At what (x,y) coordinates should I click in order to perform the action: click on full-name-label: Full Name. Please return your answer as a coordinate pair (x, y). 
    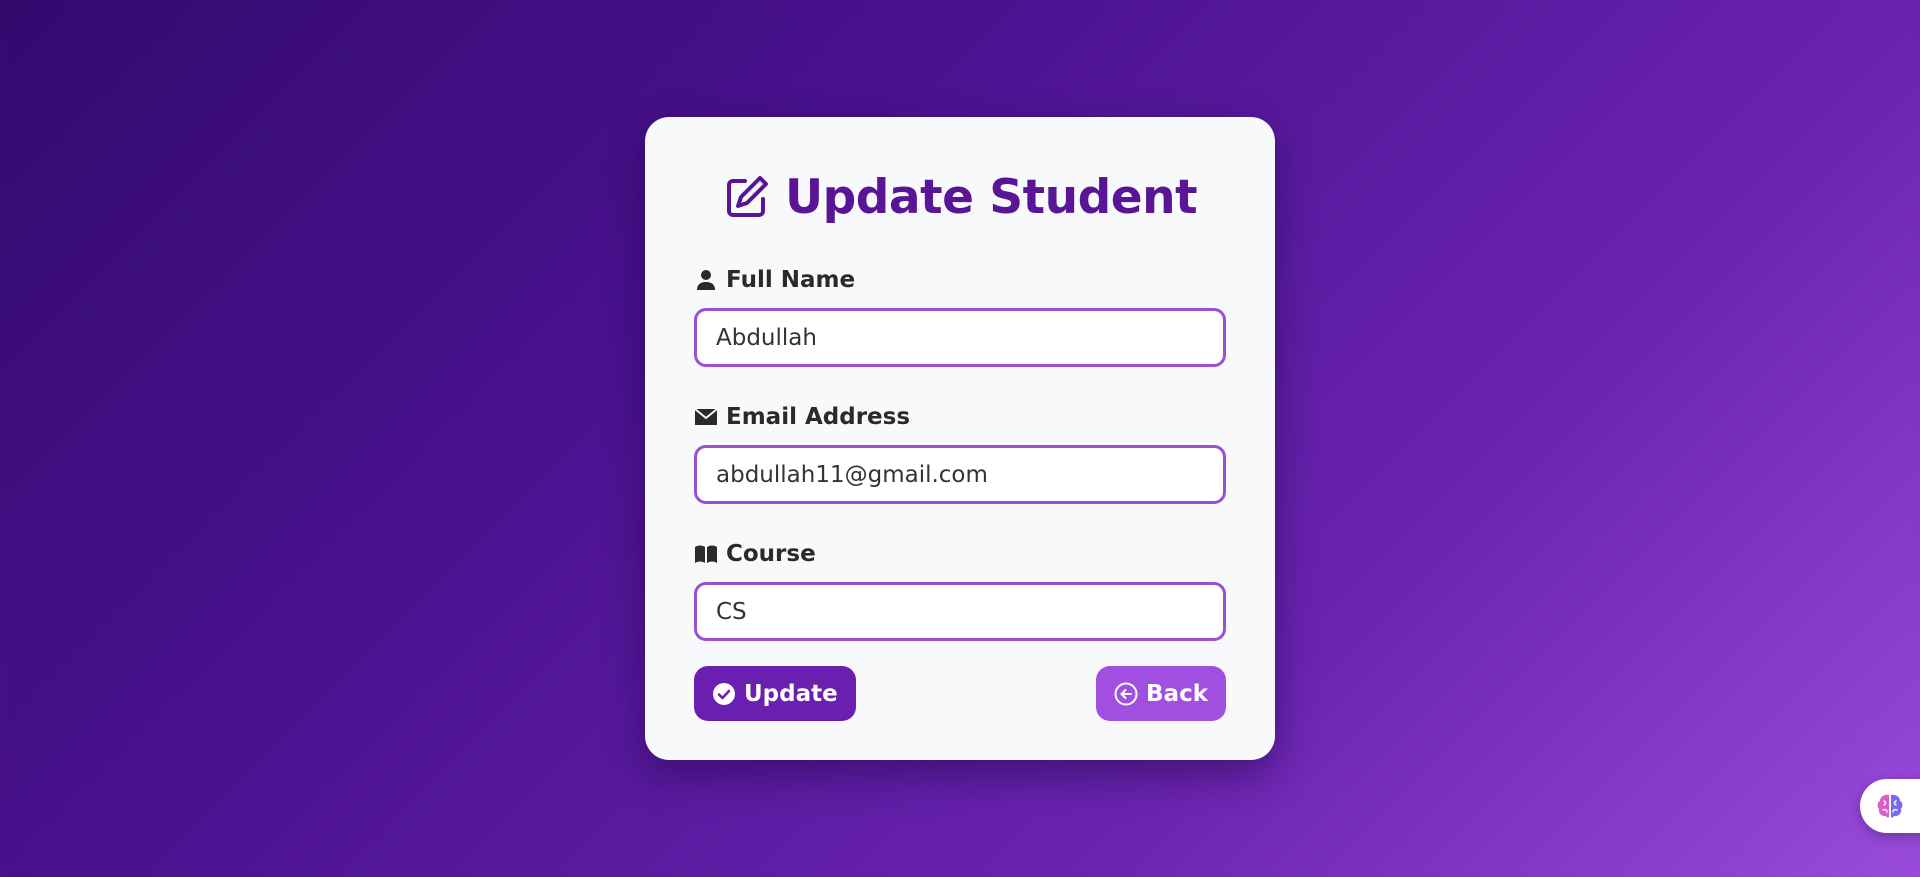
    Looking at the image, I should click on (960, 280).